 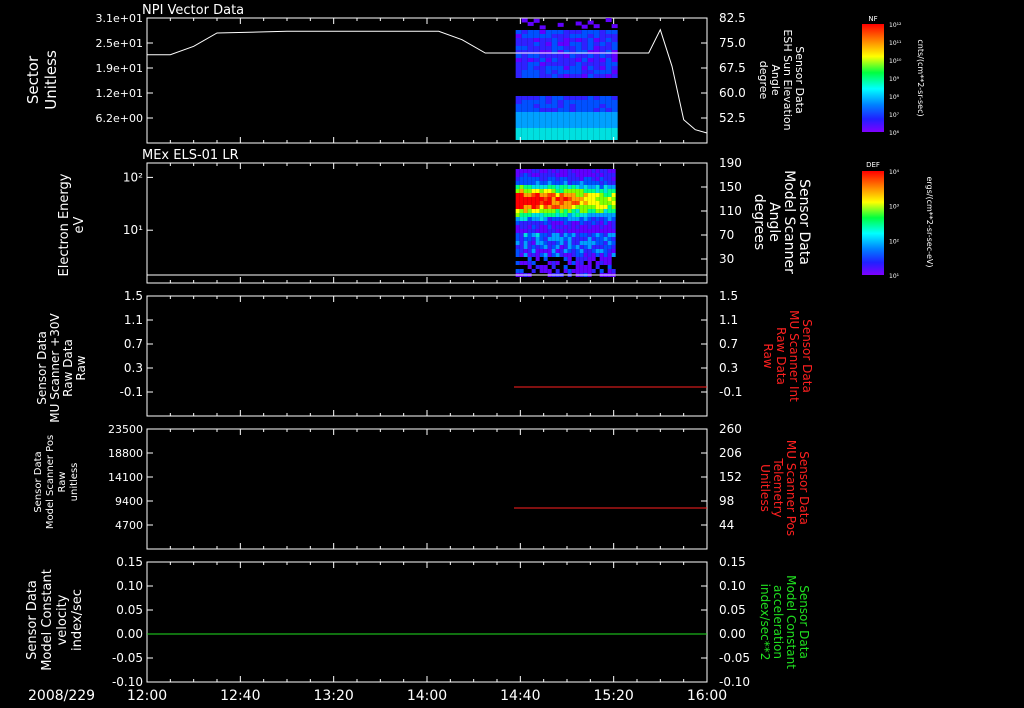 What do you see at coordinates (147, 696) in the screenshot?
I see `time-tick-label: 12:00` at bounding box center [147, 696].